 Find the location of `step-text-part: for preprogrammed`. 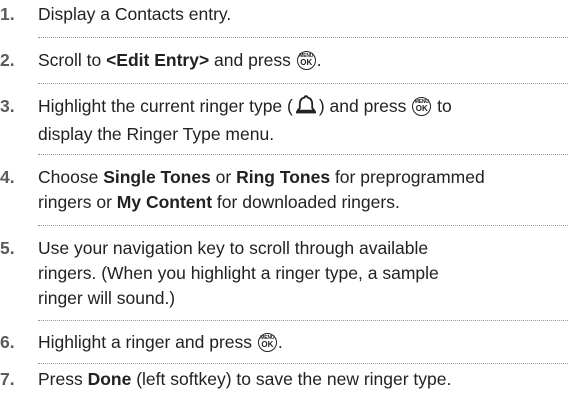

step-text-part: for preprogrammed is located at coordinates (407, 177).